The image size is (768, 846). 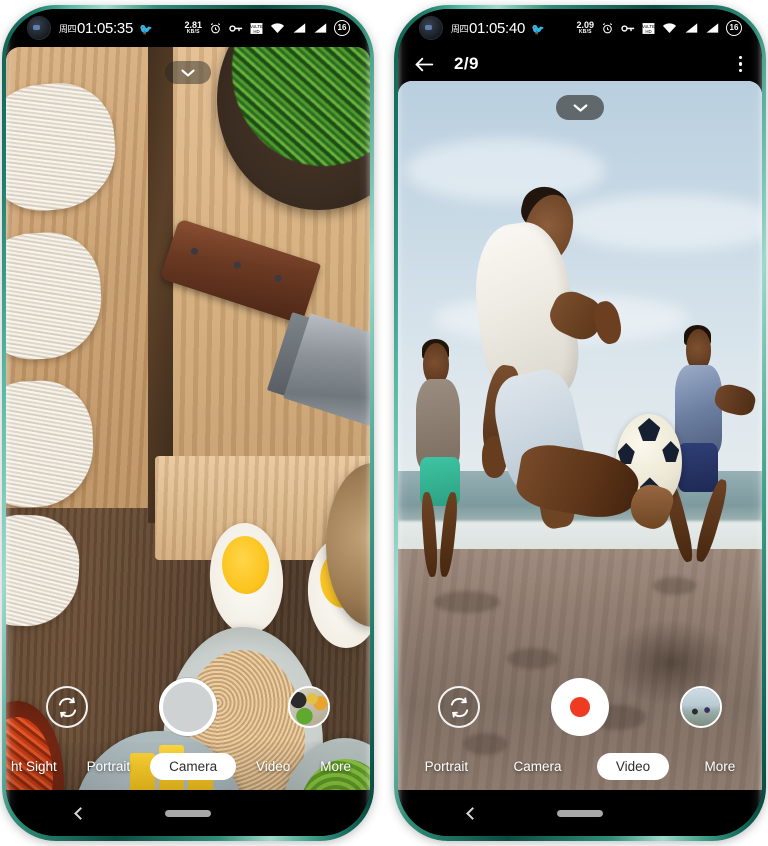 I want to click on arrow-left-icon, so click(x=424, y=64).